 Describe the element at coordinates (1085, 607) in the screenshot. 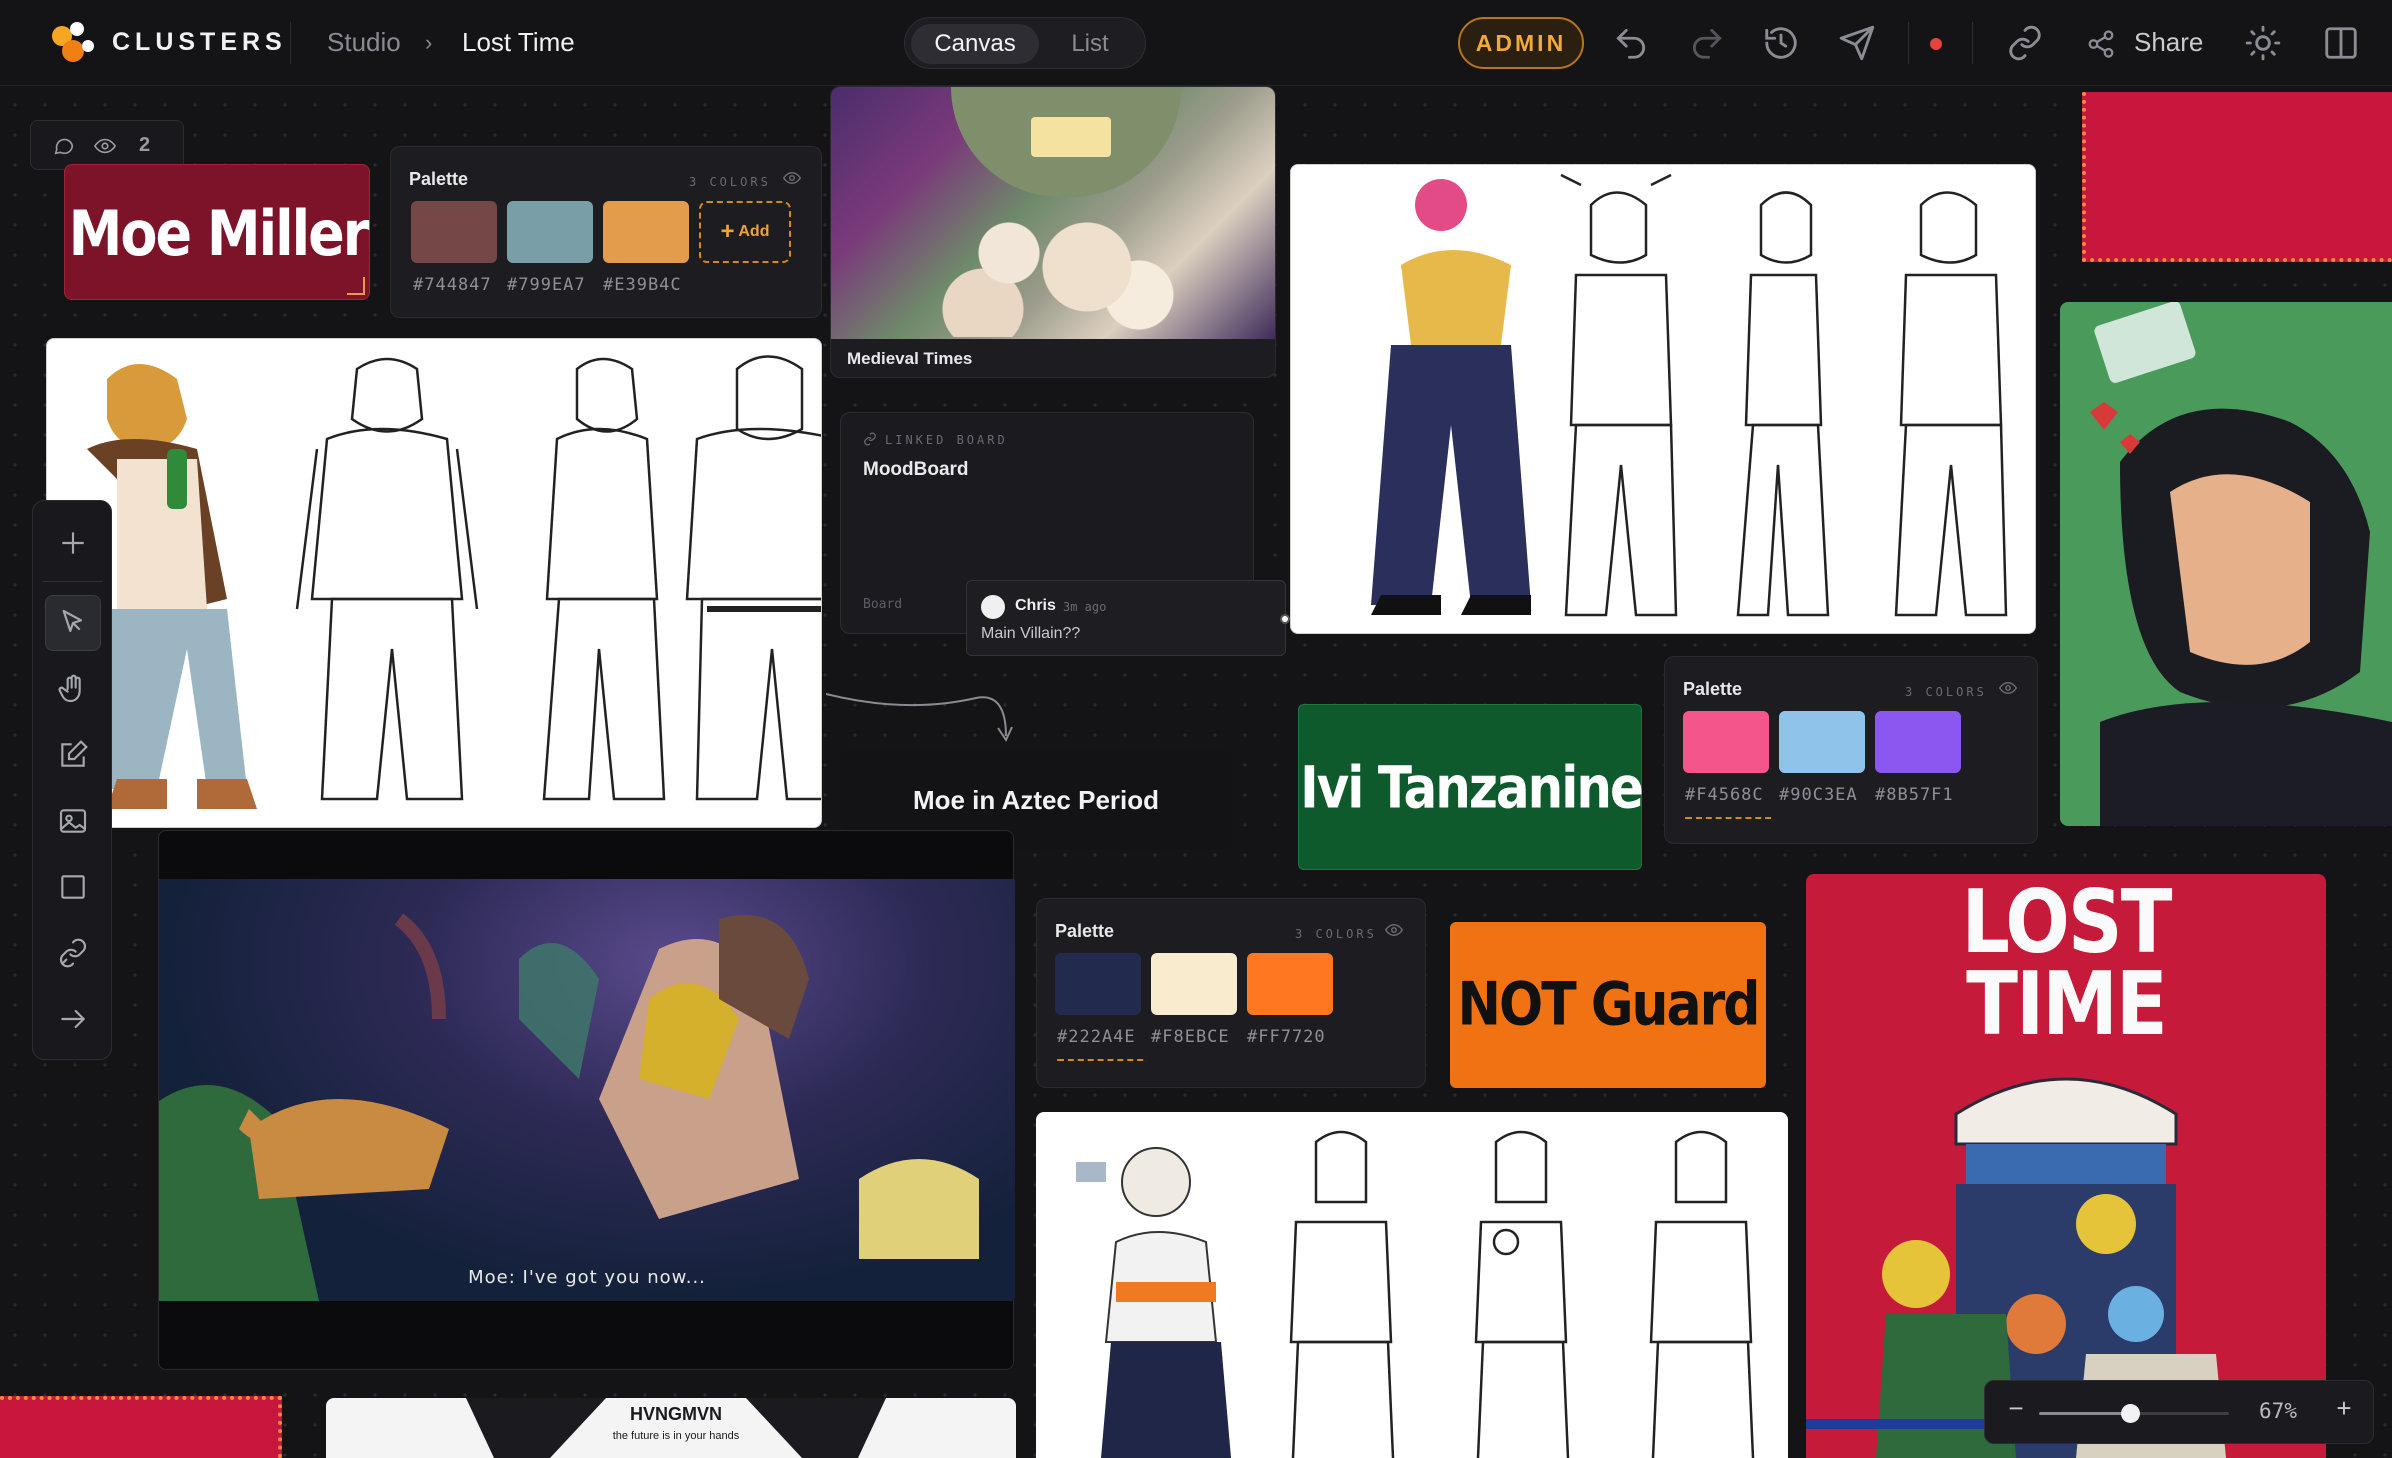

I see `comment-time: 3m ago` at that location.